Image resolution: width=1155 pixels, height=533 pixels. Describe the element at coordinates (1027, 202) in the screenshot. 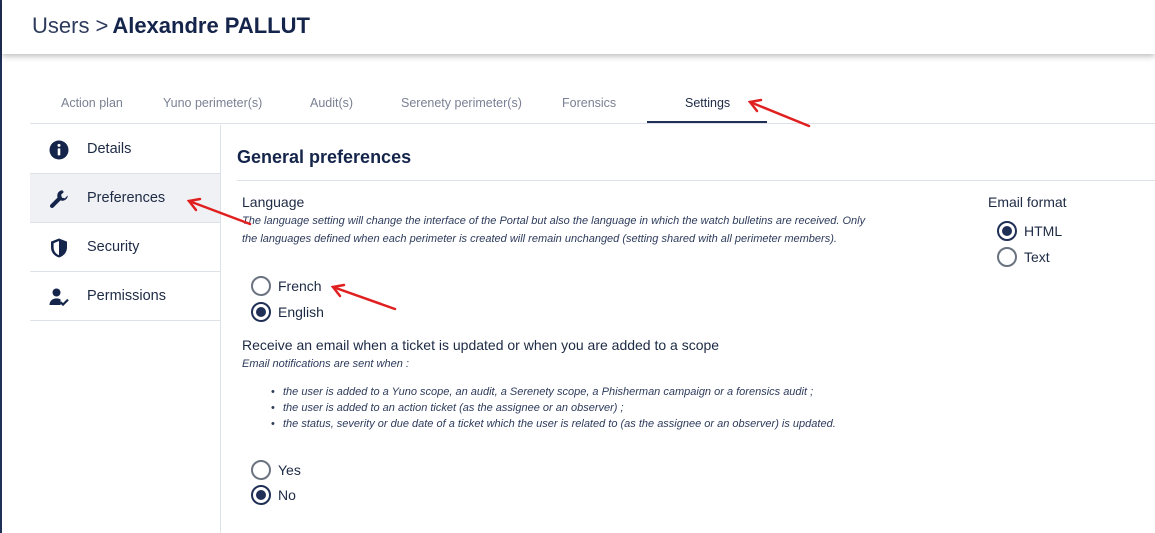

I see `email-format-label: Email format` at that location.